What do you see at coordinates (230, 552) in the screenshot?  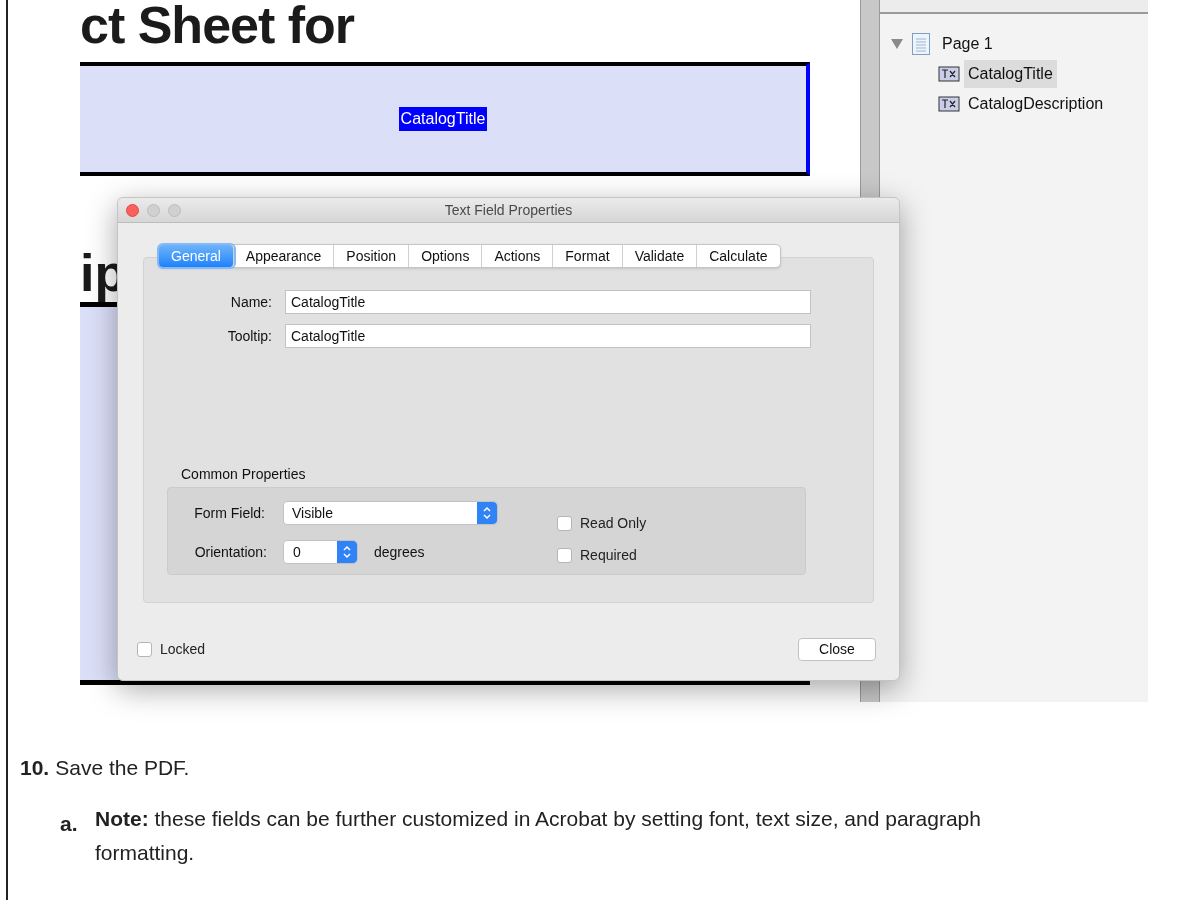 I see `field-label: Orientation:` at bounding box center [230, 552].